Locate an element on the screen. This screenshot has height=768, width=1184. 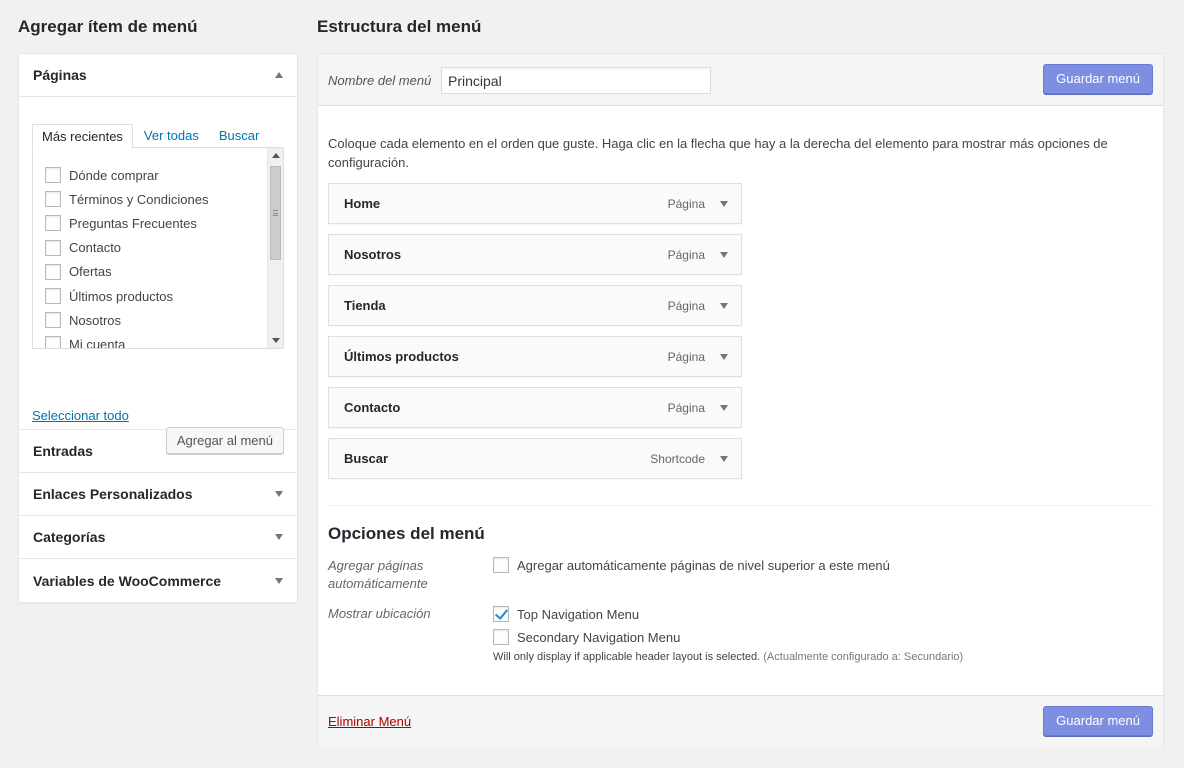
location-label: Mostrar ubicación is located at coordinates (379, 613).